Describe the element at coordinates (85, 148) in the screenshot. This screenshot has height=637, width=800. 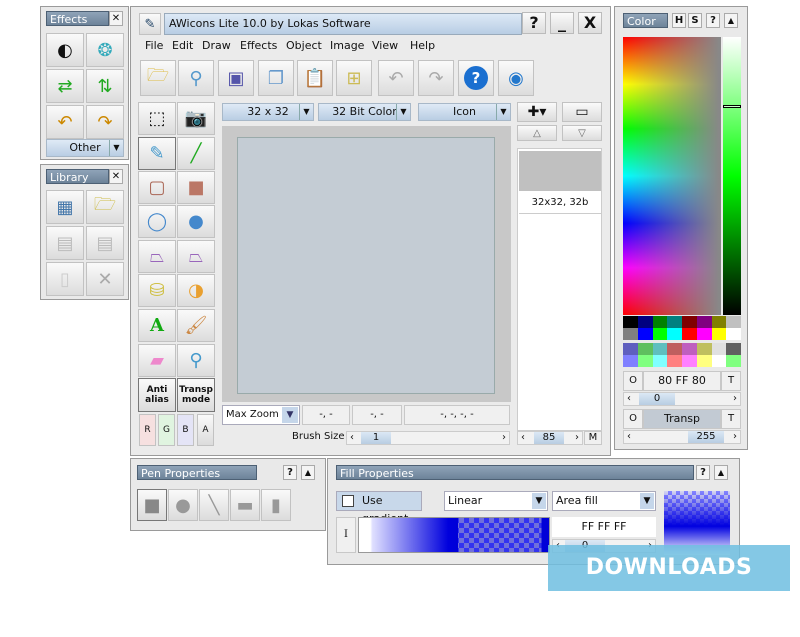
I see `other-dropdown: Other ▼` at that location.